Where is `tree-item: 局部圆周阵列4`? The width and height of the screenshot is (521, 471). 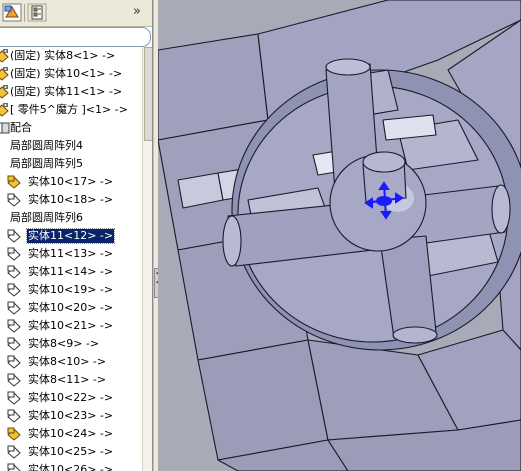
tree-item: 局部圆周阵列4 is located at coordinates (76, 146).